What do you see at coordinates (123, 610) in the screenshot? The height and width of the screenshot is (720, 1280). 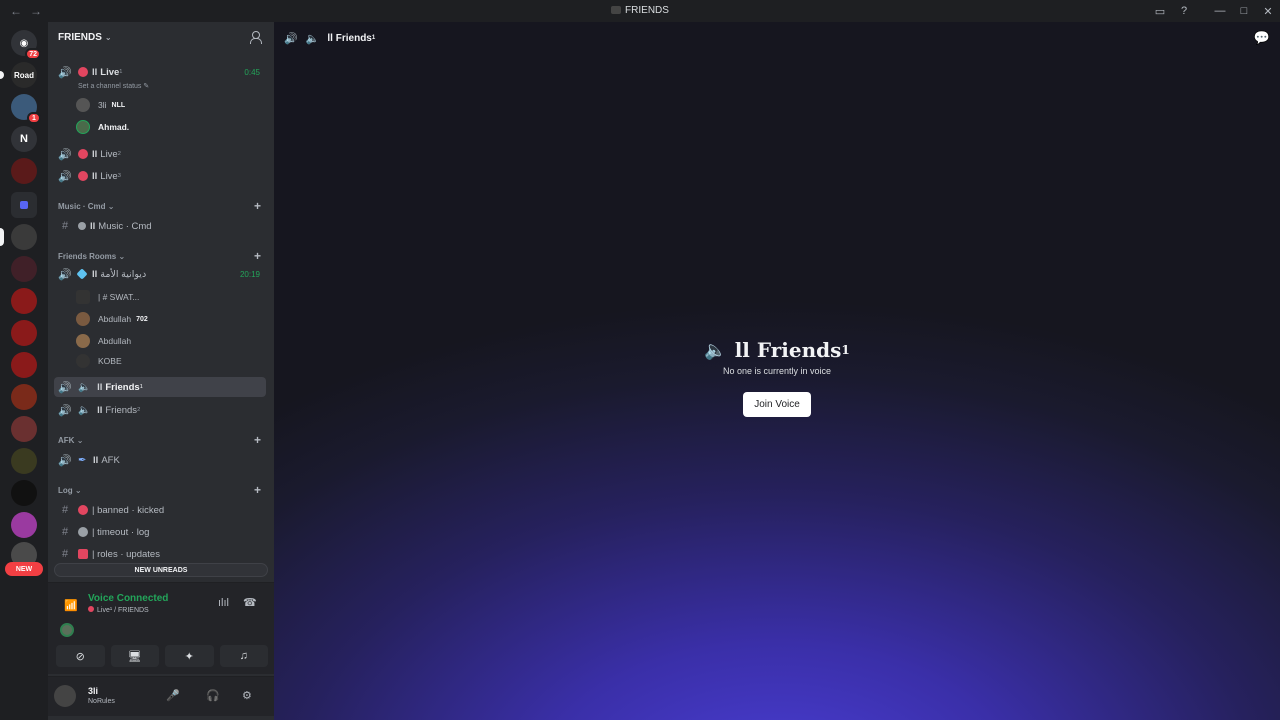 I see `voice-subtitle-text: Live¹ / FRIENDS` at bounding box center [123, 610].